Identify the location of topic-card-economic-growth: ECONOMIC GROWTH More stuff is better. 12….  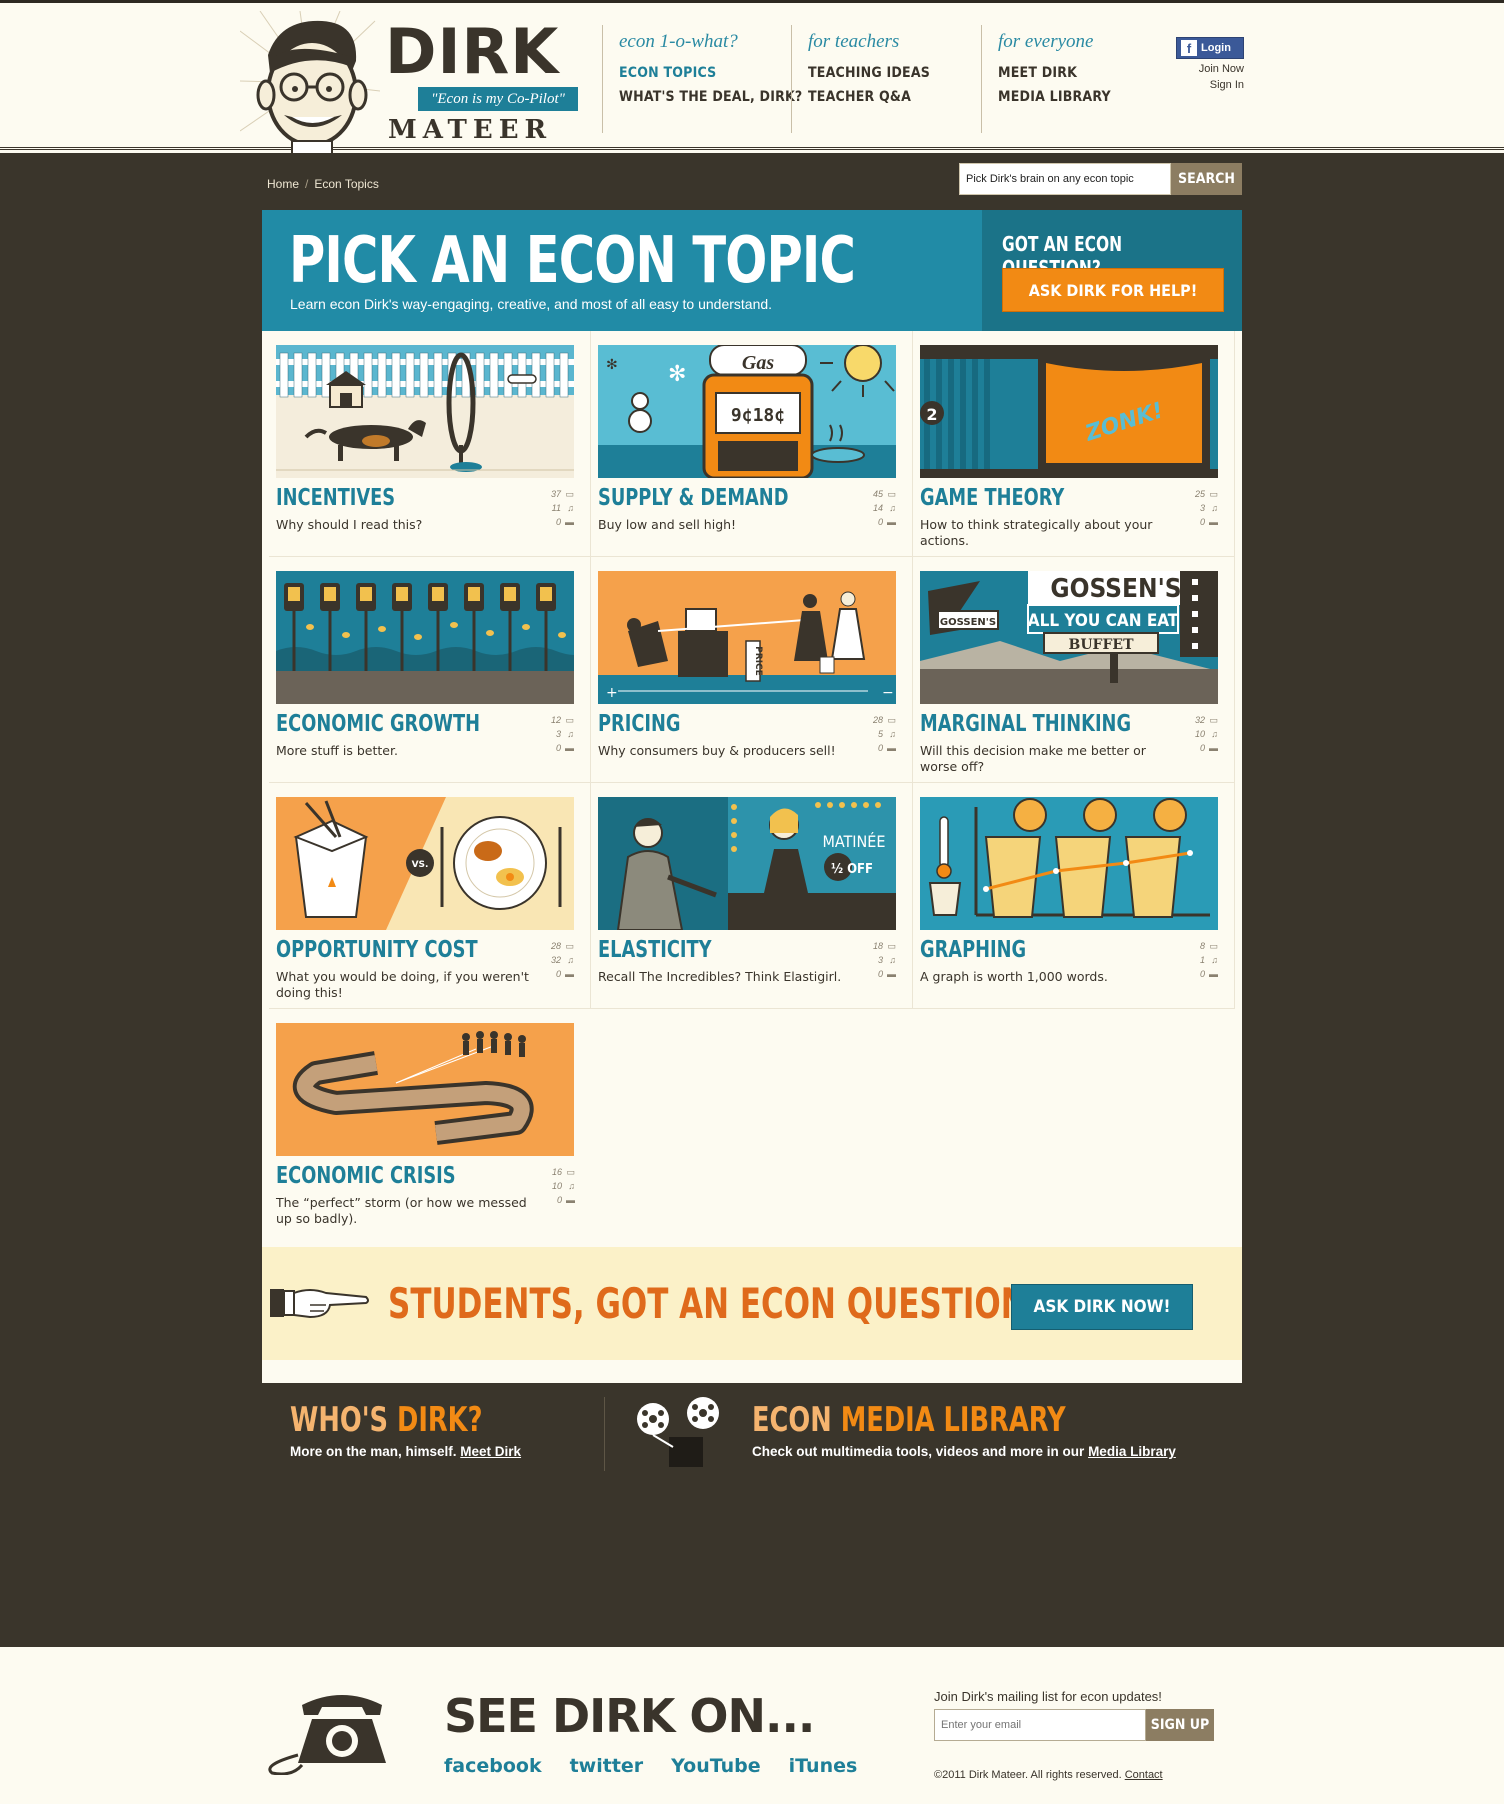
(430, 670).